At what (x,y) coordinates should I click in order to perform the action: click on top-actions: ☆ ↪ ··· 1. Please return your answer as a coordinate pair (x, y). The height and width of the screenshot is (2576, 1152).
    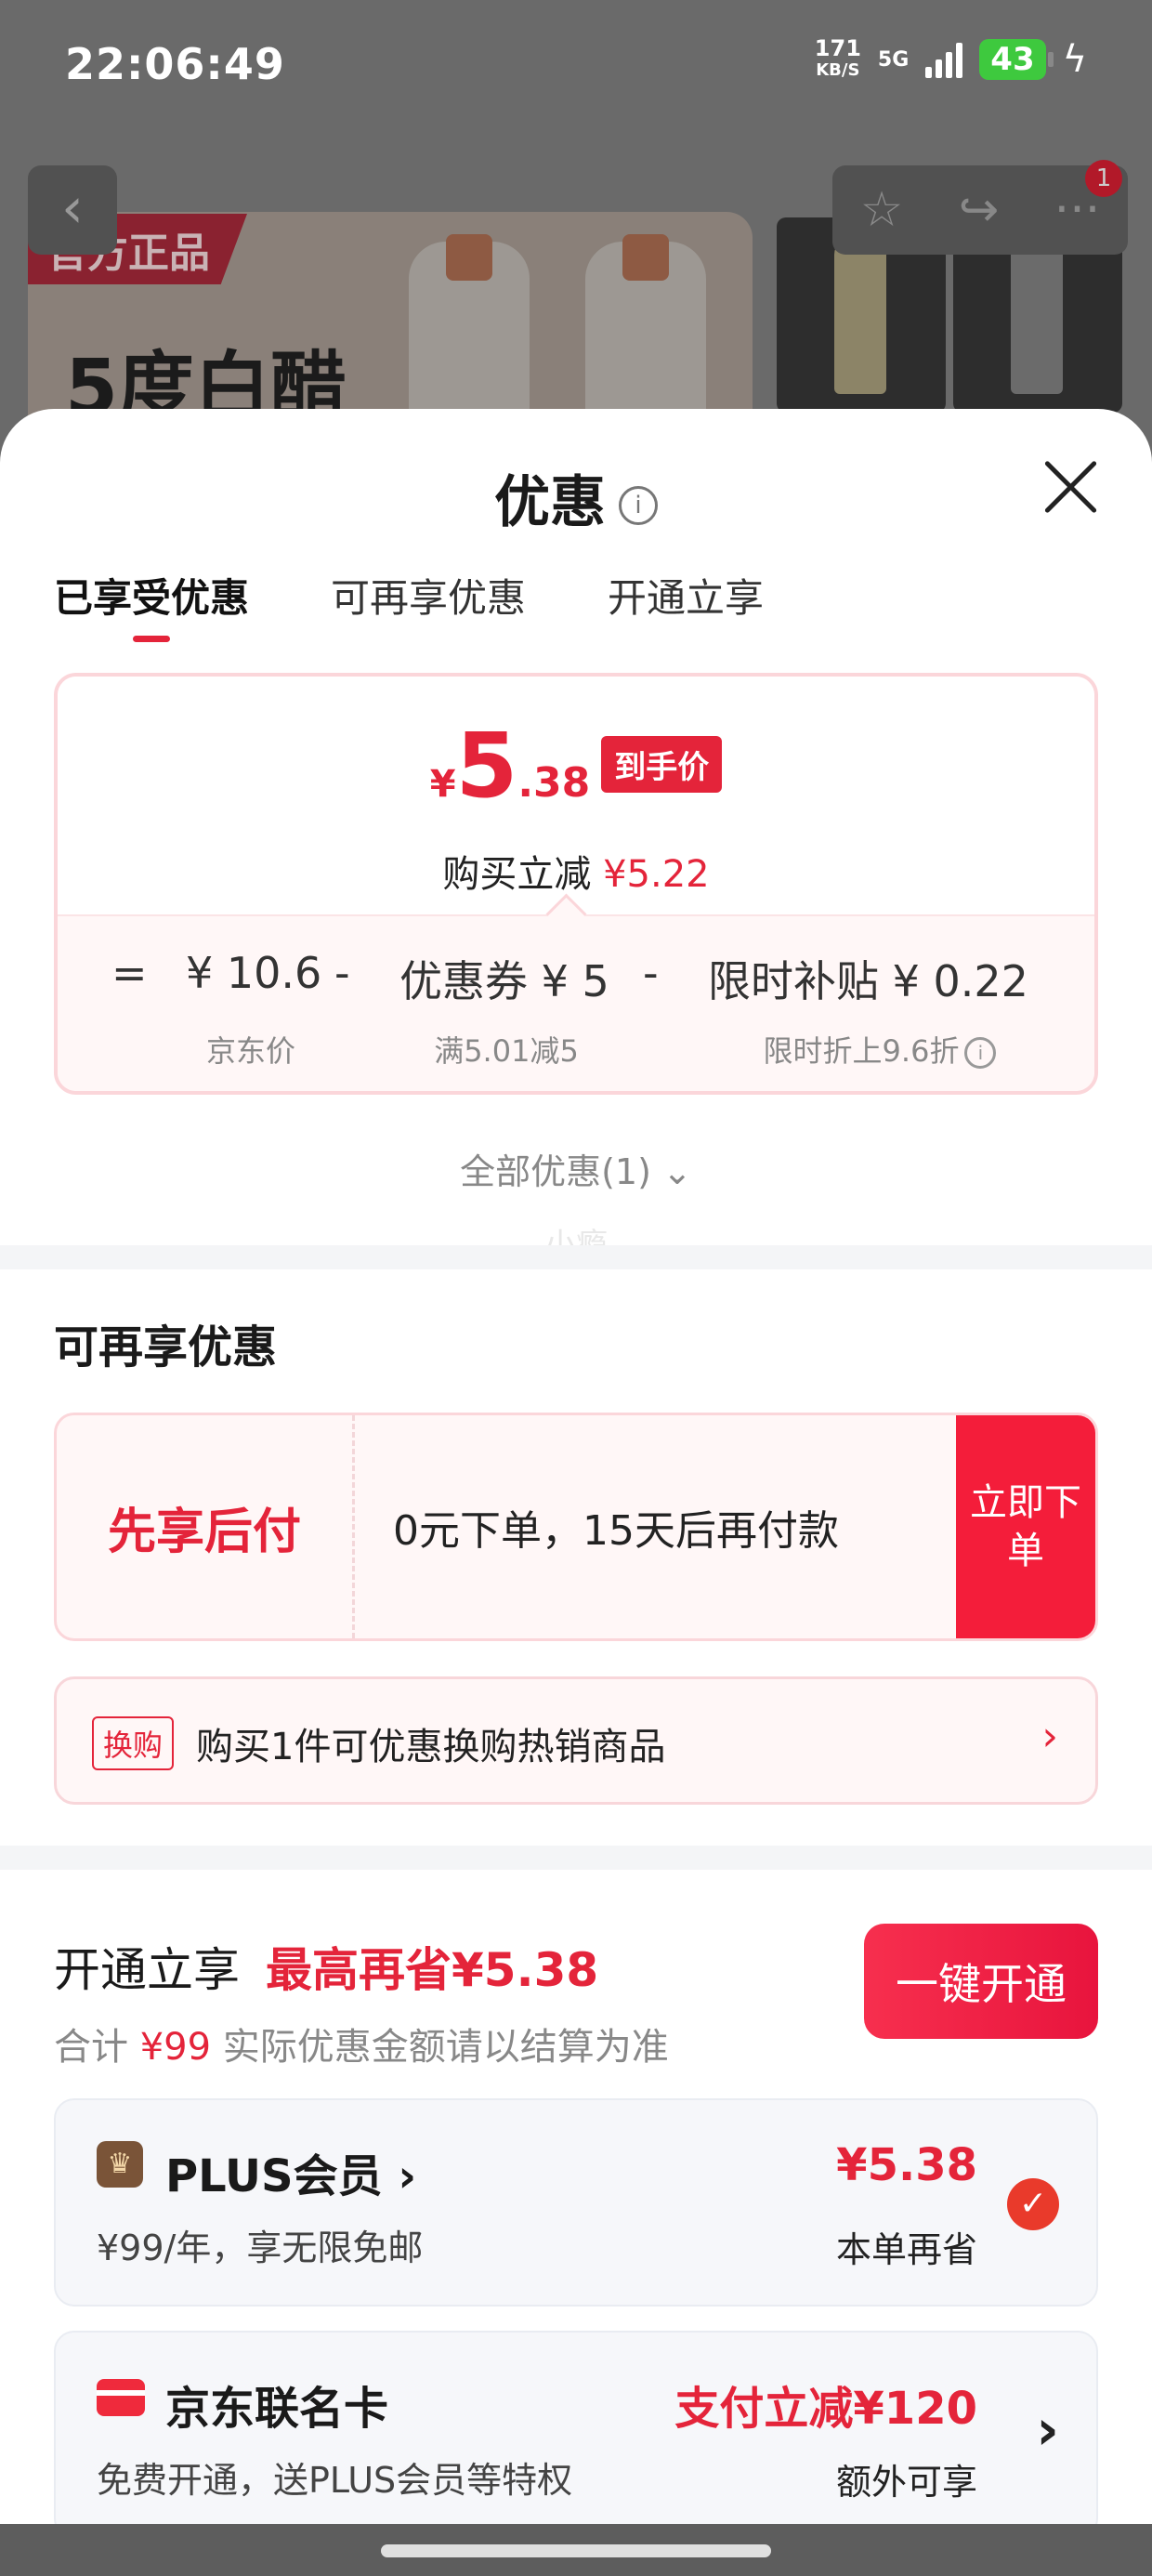
    Looking at the image, I should click on (980, 207).